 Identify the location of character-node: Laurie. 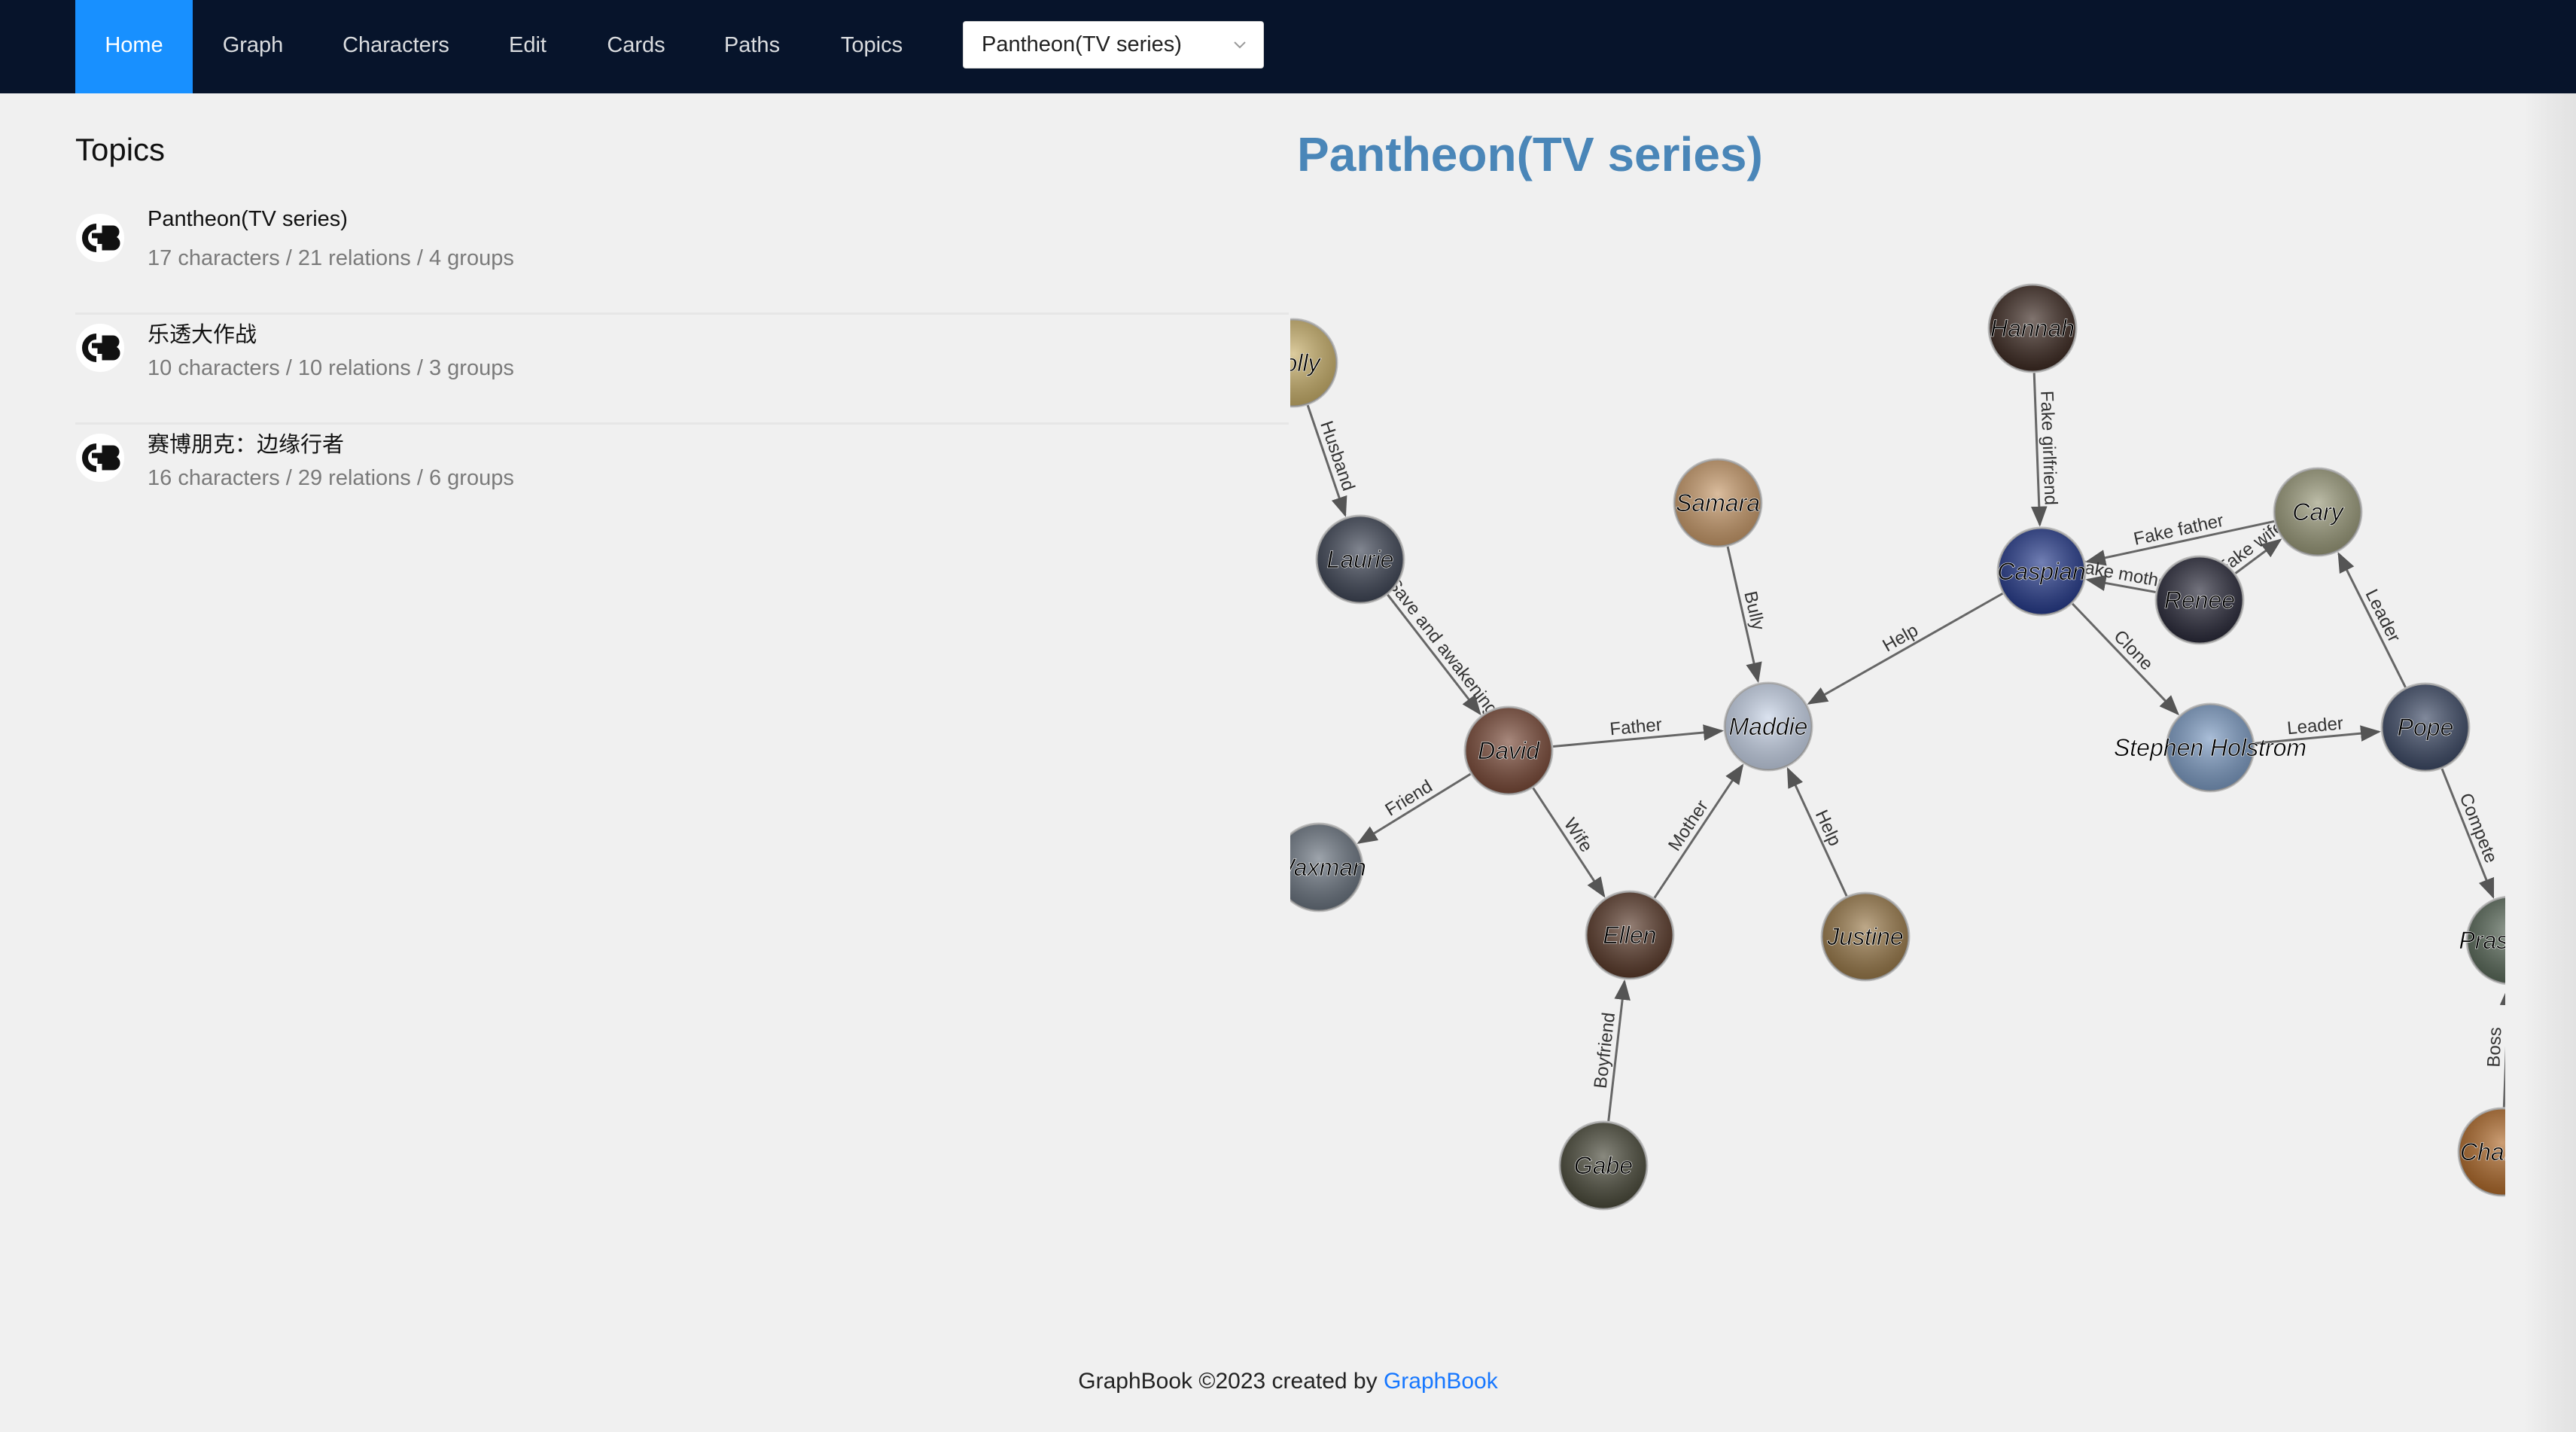
(1360, 559).